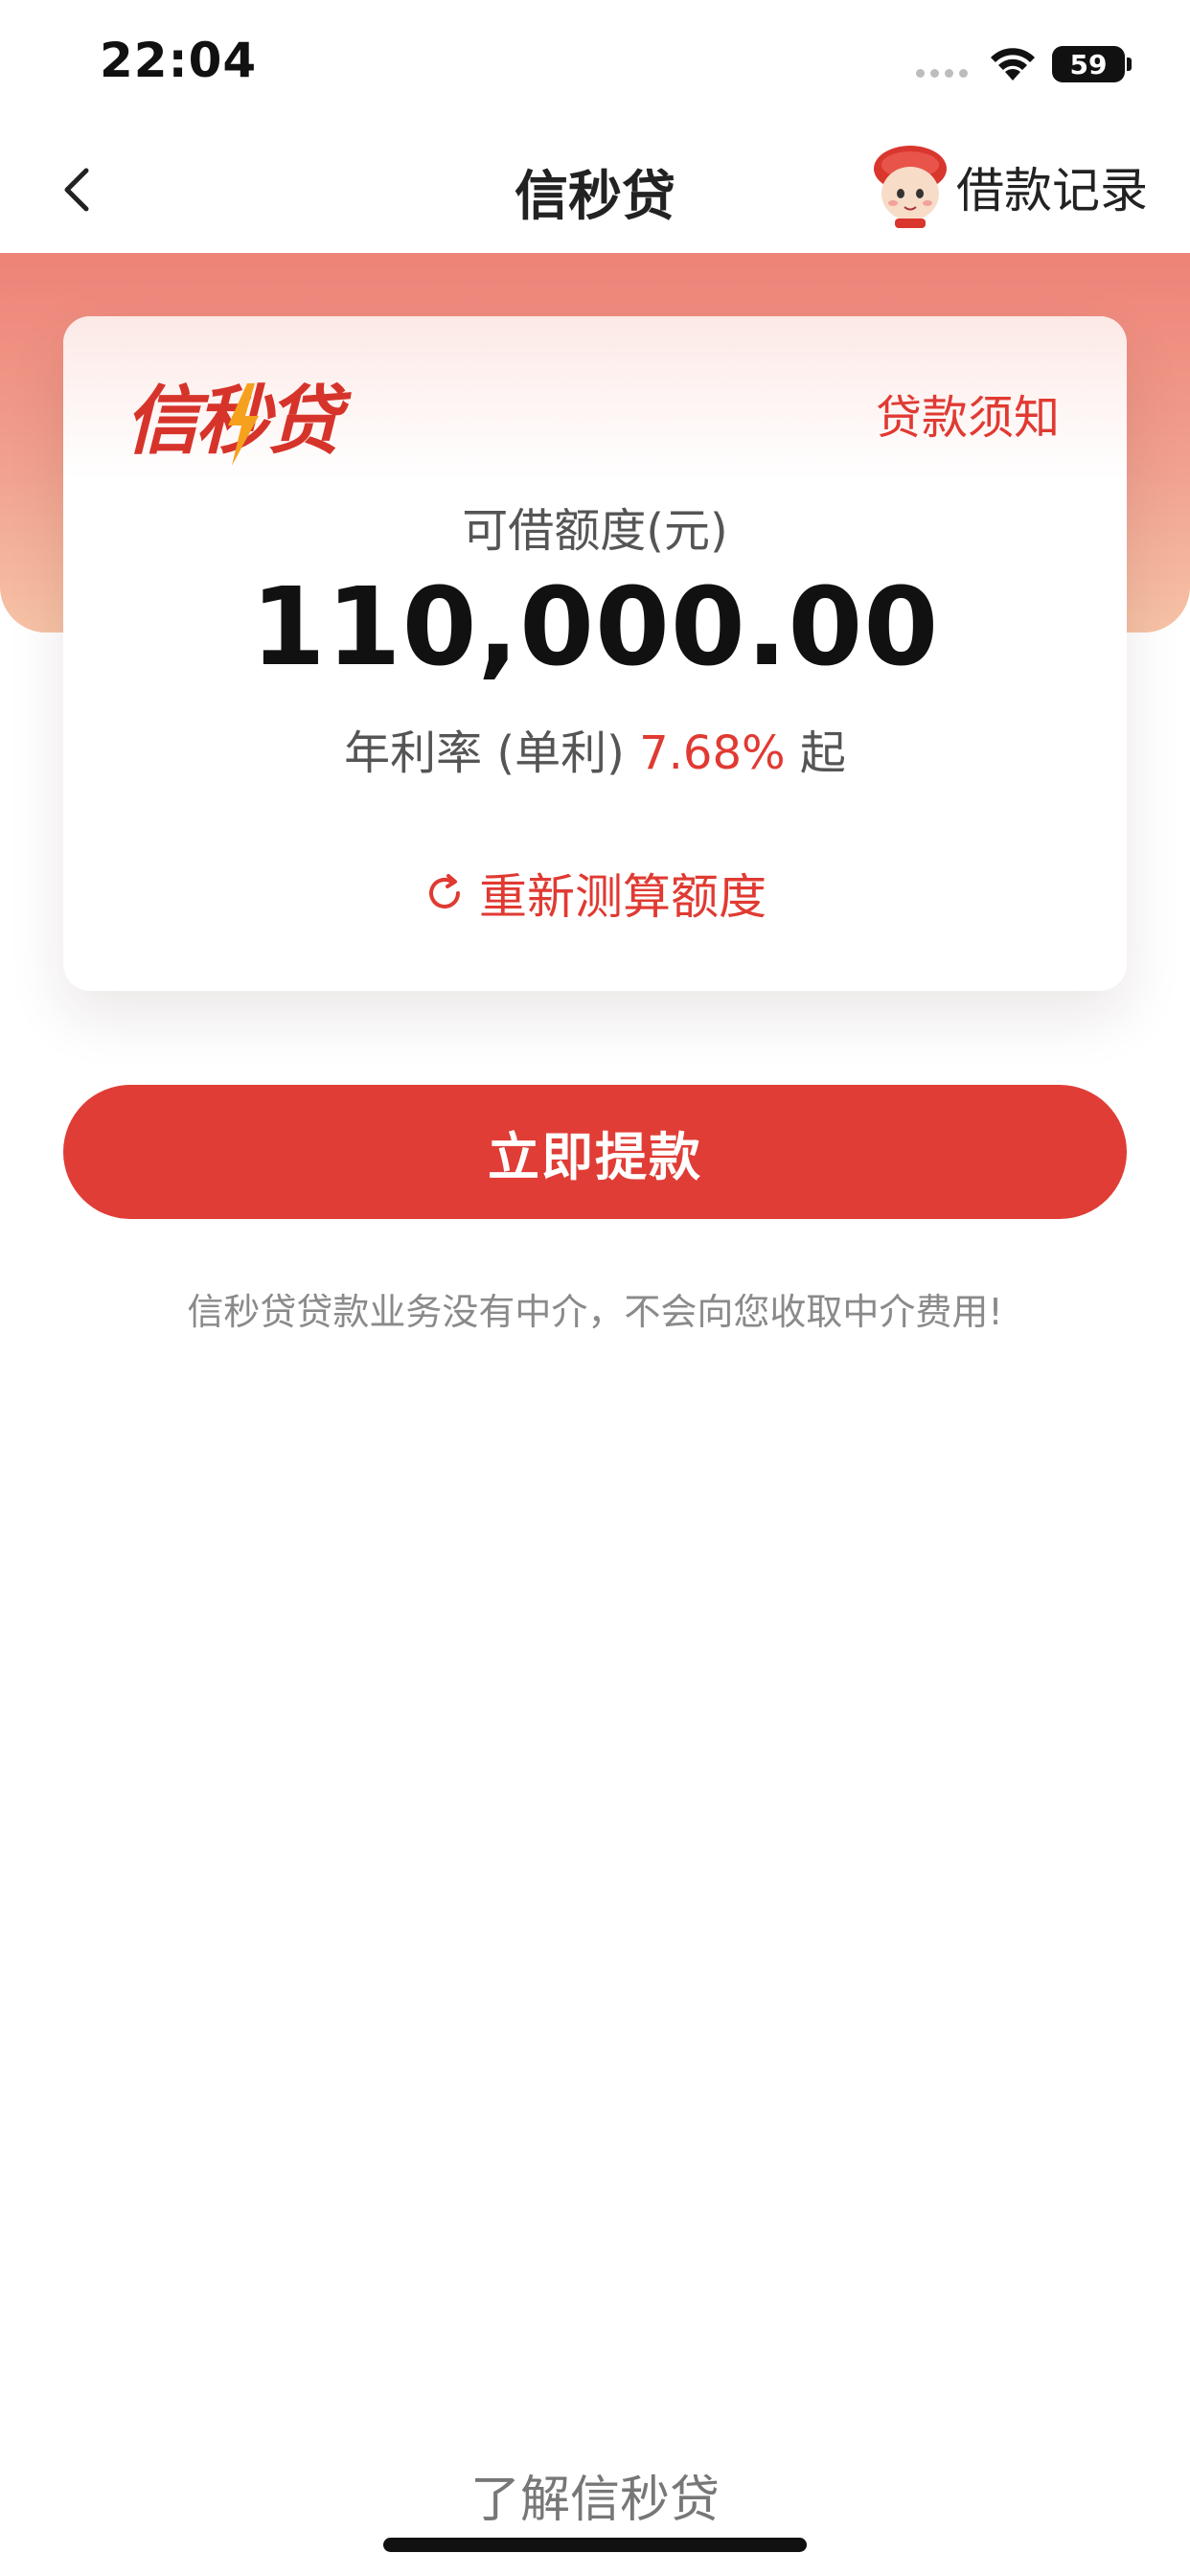  I want to click on annual-rate-line: 年利率 (单利) 7.68% 起, so click(595, 748).